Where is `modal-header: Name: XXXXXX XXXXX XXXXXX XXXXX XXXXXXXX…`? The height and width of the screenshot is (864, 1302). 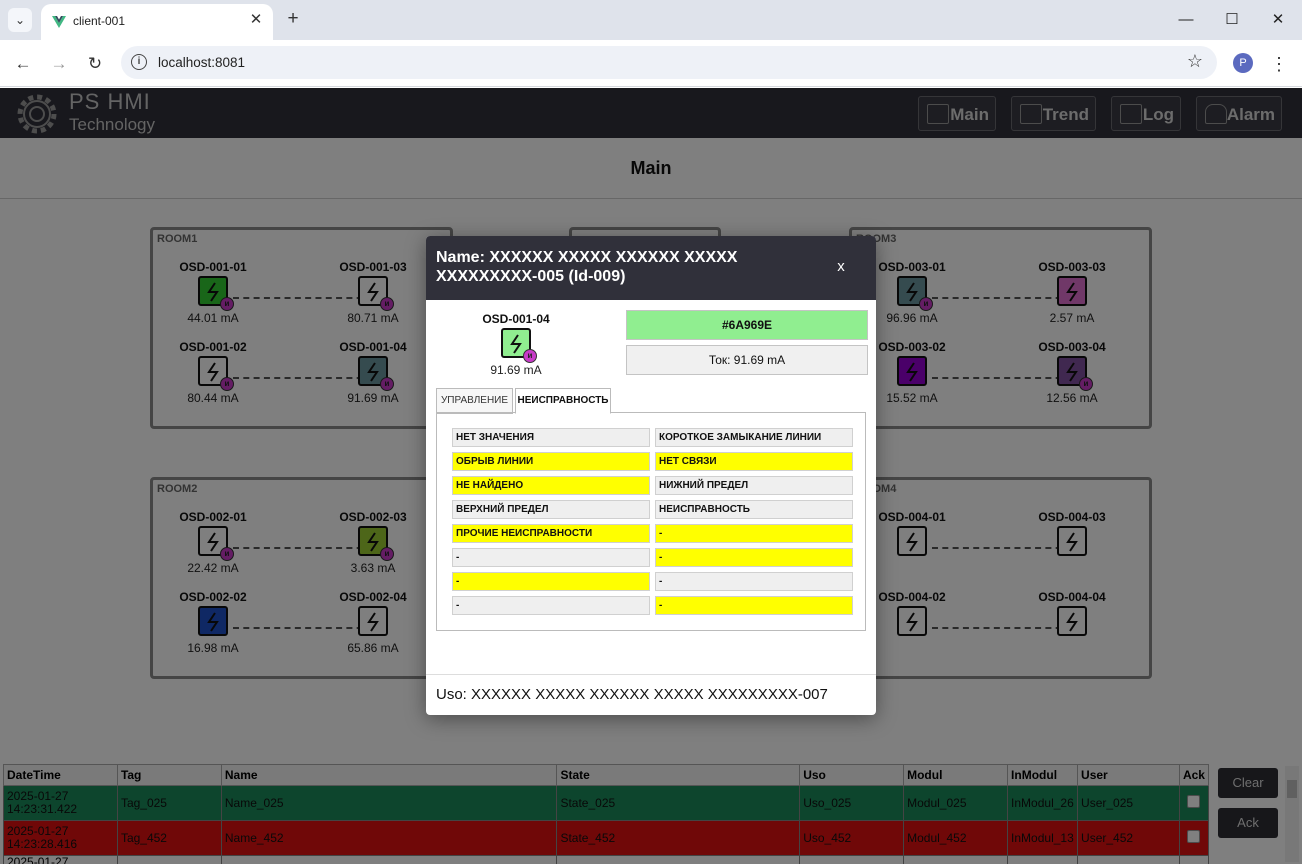 modal-header: Name: XXXXXX XXXXX XXXXXX XXXXX XXXXXXXX… is located at coordinates (651, 268).